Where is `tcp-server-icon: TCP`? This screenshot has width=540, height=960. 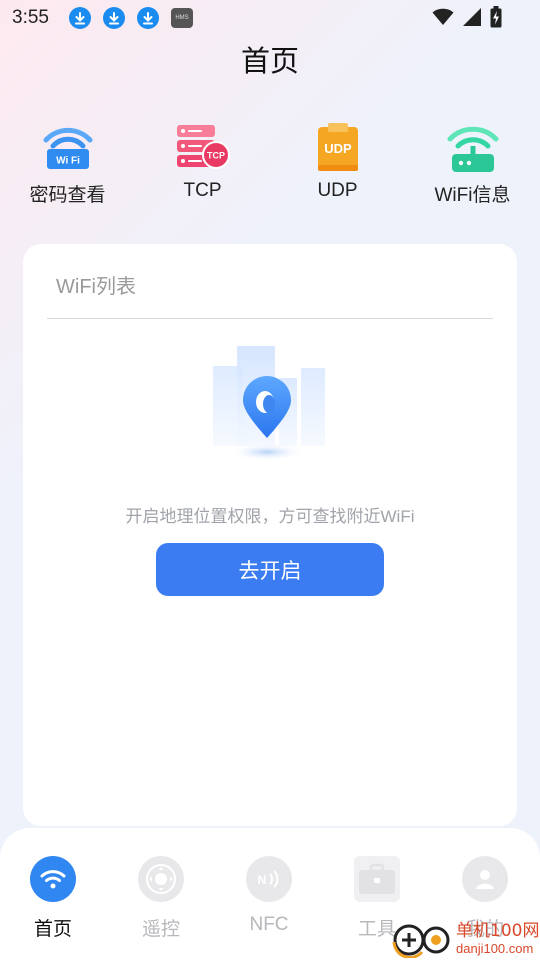
tcp-server-icon: TCP is located at coordinates (203, 148).